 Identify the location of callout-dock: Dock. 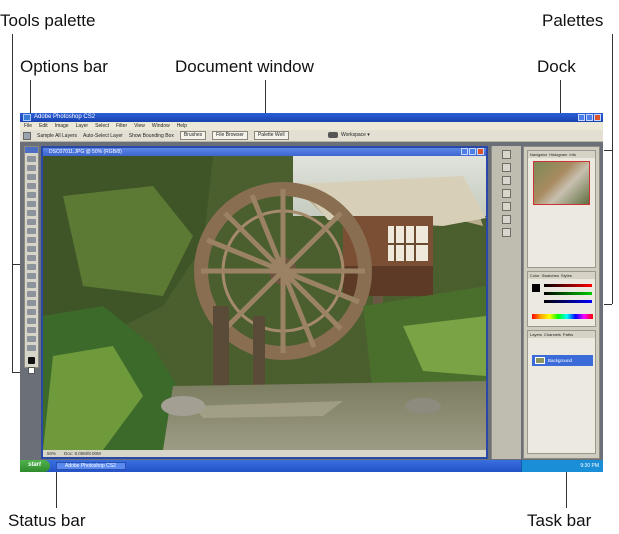
(556, 66).